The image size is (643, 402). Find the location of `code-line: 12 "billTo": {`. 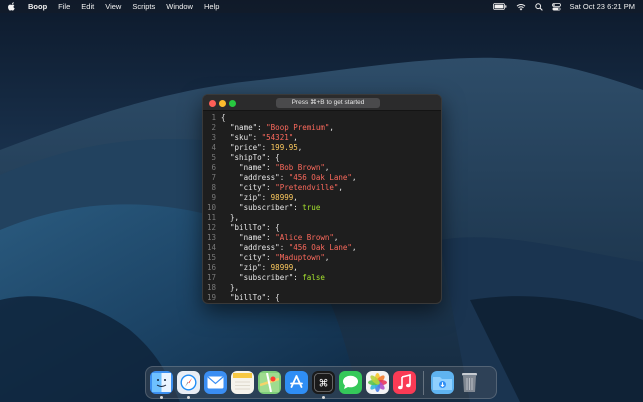

code-line: 12 "billTo": { is located at coordinates (322, 228).